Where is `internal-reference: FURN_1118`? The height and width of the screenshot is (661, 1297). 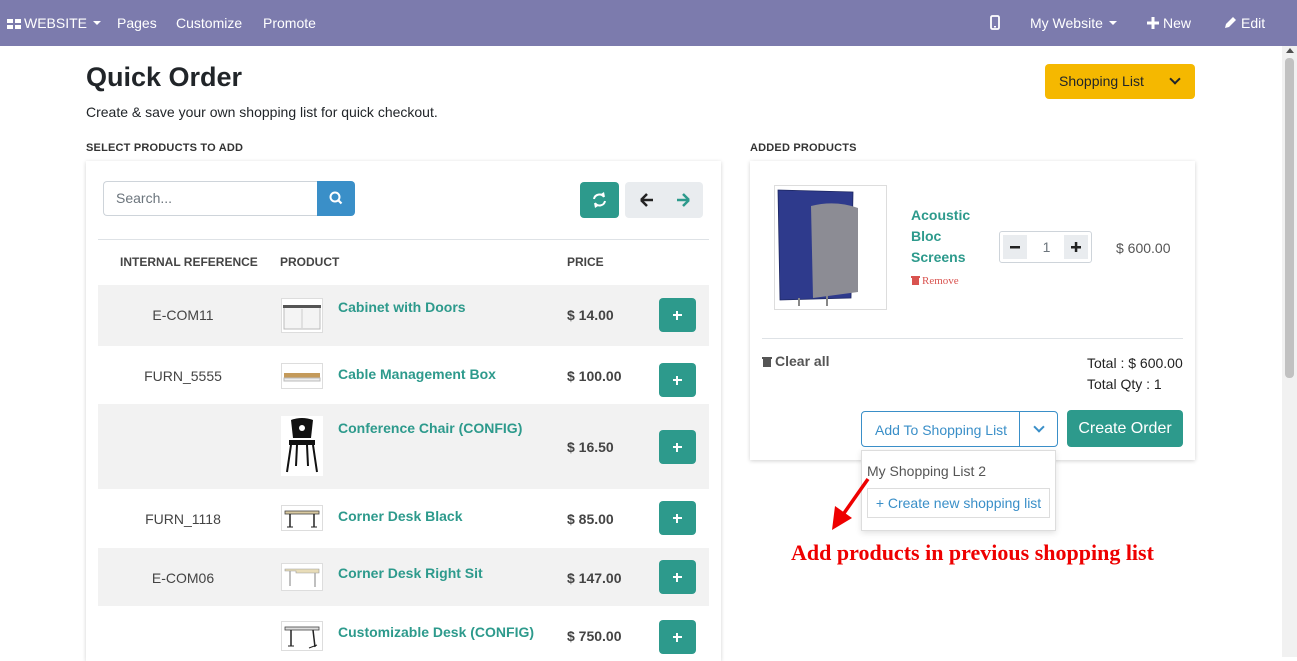 internal-reference: FURN_1118 is located at coordinates (183, 519).